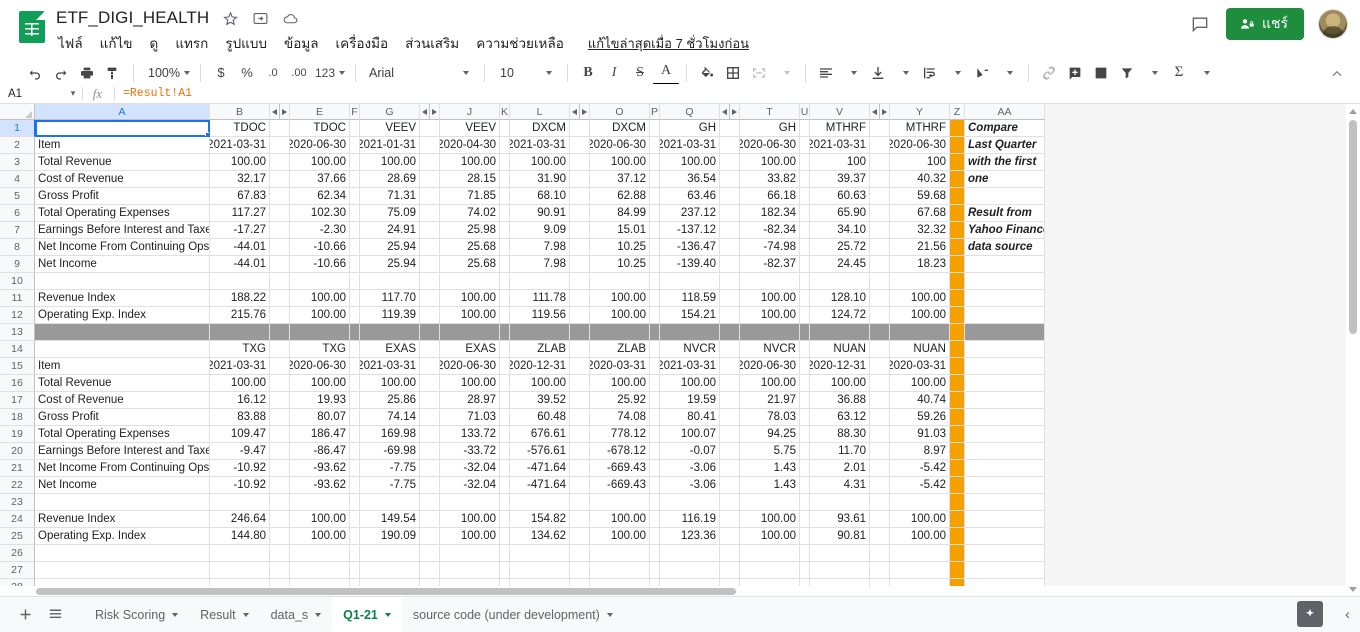 Image resolution: width=1360 pixels, height=632 pixels. I want to click on expand-left-icon, so click(874, 111).